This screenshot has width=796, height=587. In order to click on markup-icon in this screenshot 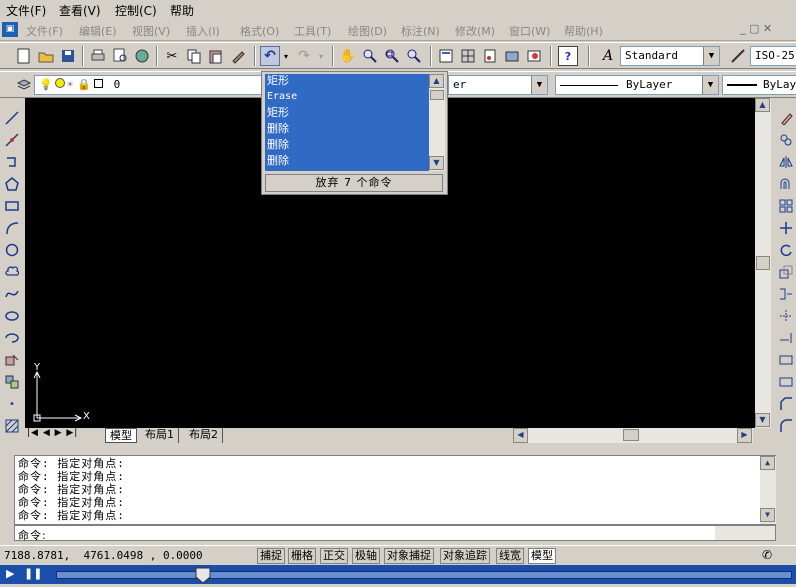, I will do `click(534, 56)`.